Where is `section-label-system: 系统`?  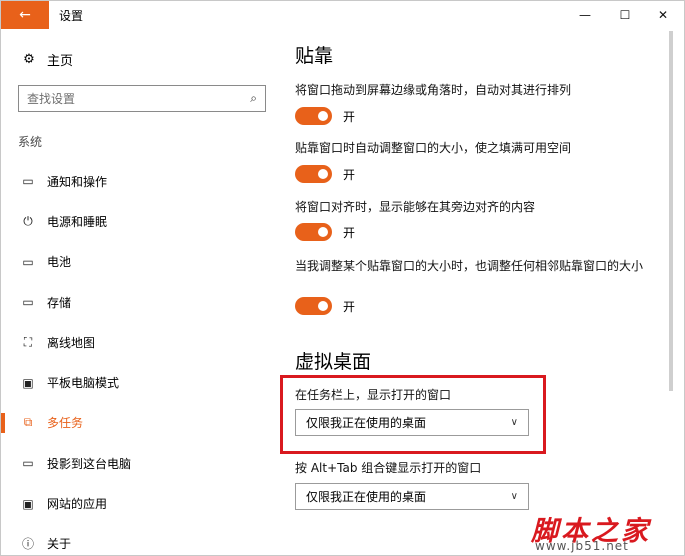 section-label-system: 系统 is located at coordinates (30, 142).